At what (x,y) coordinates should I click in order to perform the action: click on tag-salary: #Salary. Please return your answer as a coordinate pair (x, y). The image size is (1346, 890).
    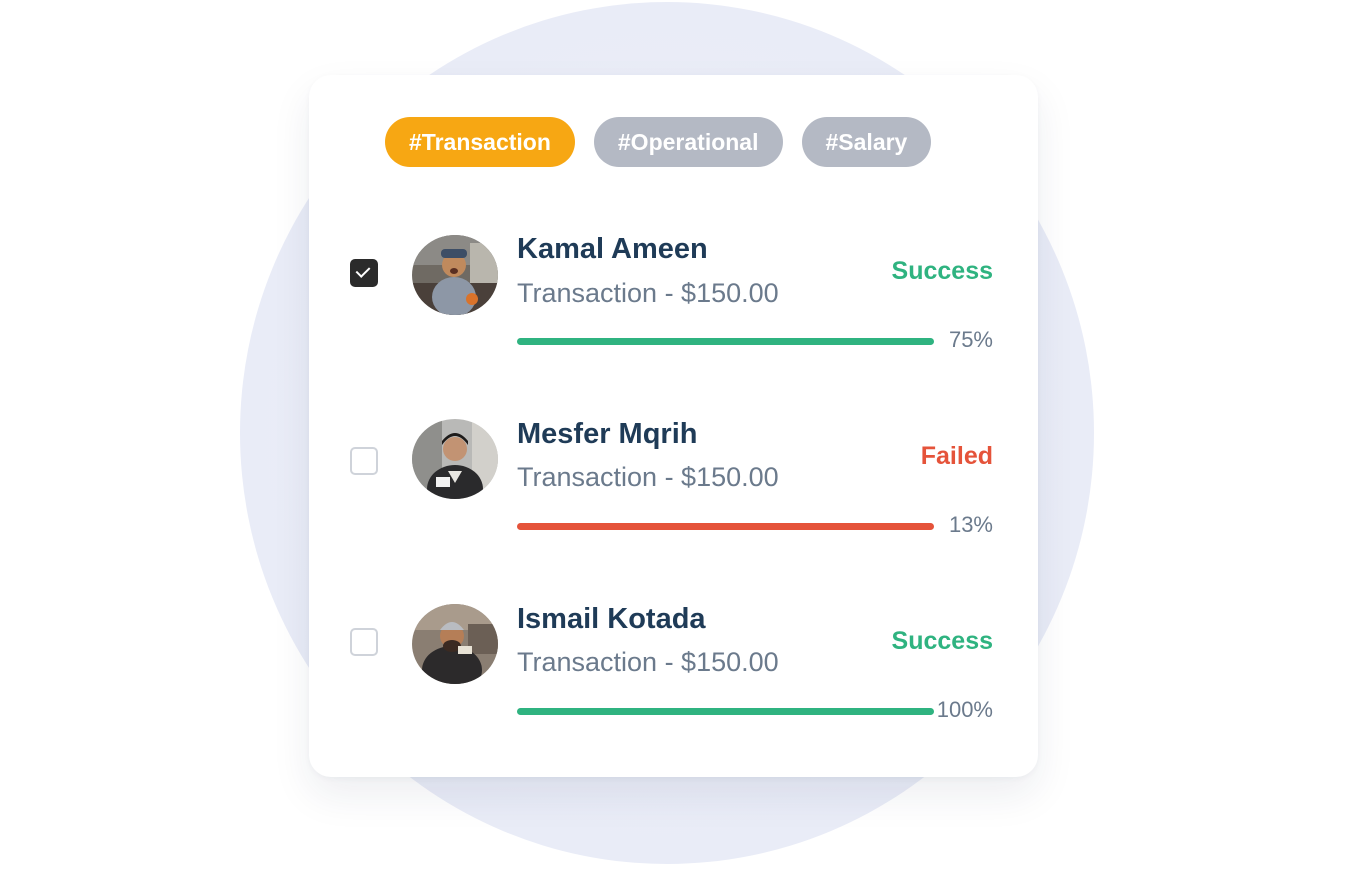
    Looking at the image, I should click on (866, 142).